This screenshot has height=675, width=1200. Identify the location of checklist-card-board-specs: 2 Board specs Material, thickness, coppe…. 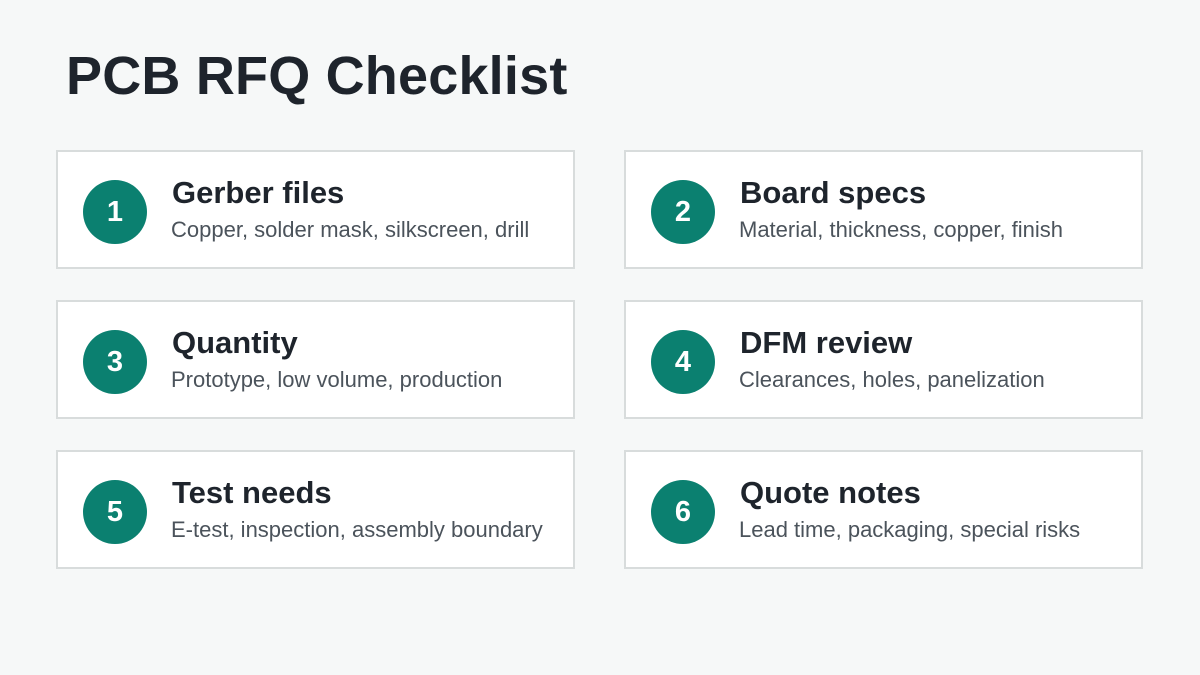
(883, 209).